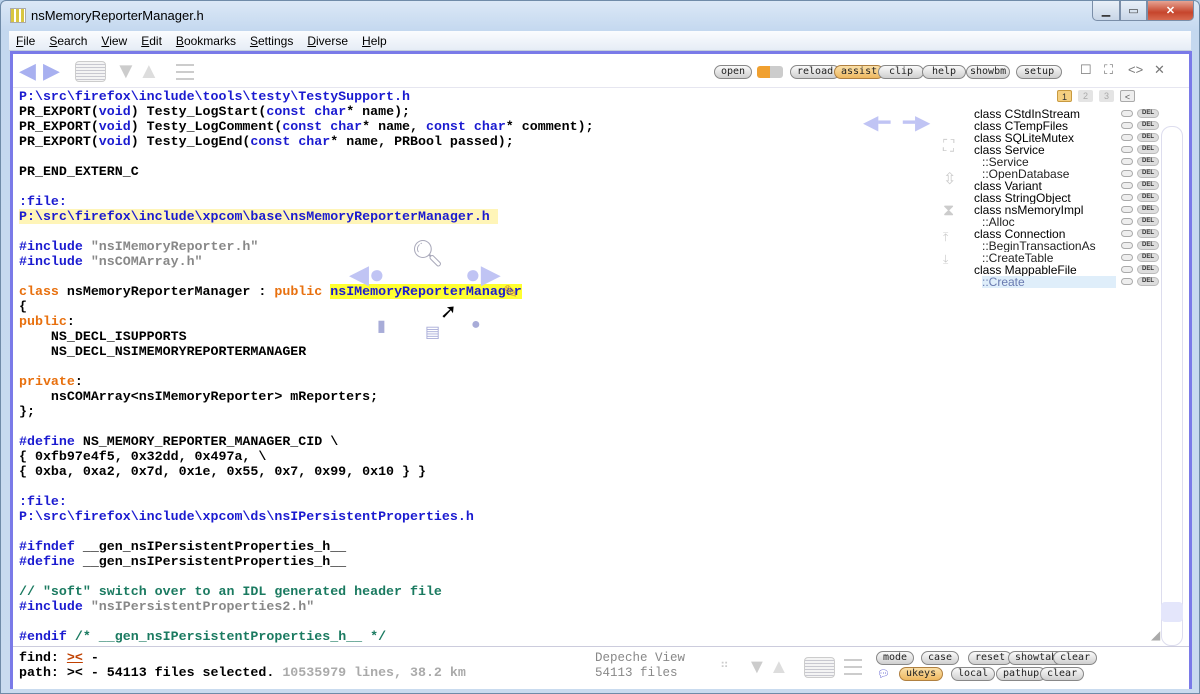 This screenshot has width=1200, height=694. I want to click on code-line: private:, so click(319, 381).